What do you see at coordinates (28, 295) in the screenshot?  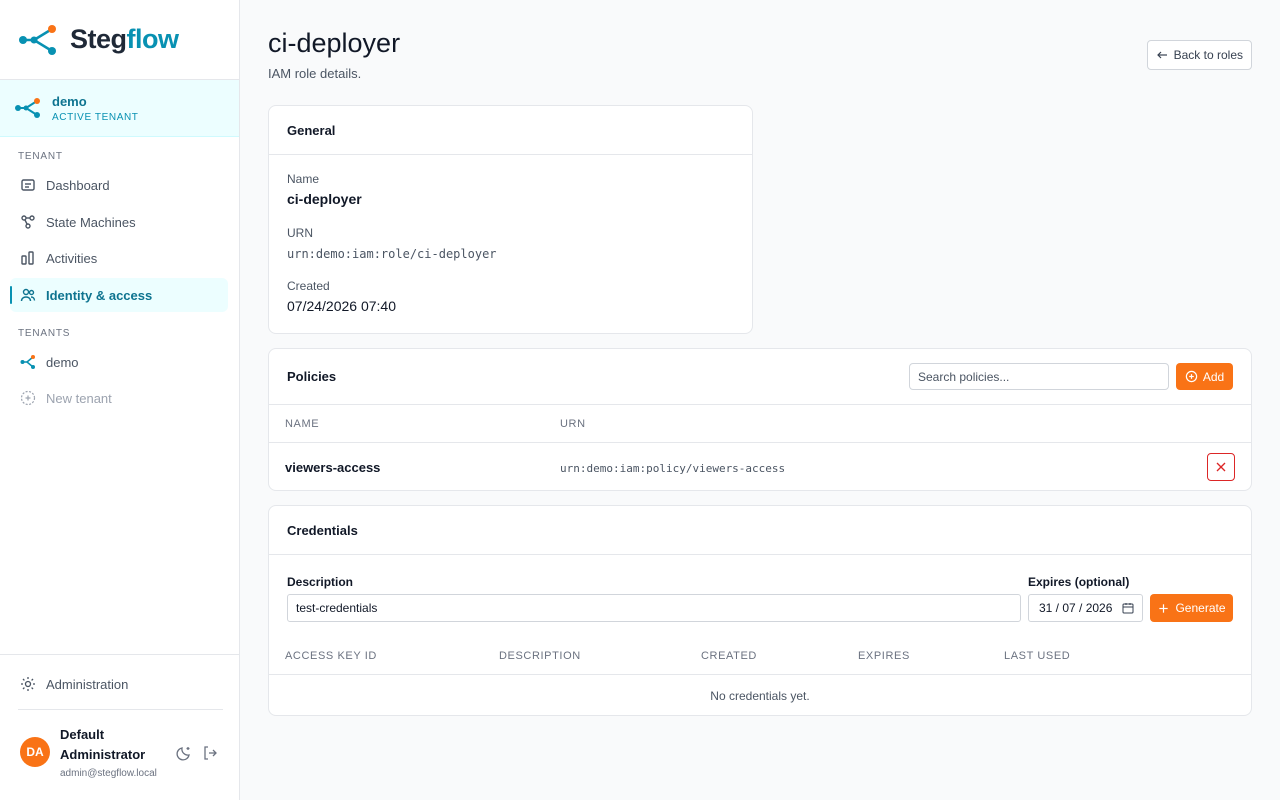 I see `users-icon` at bounding box center [28, 295].